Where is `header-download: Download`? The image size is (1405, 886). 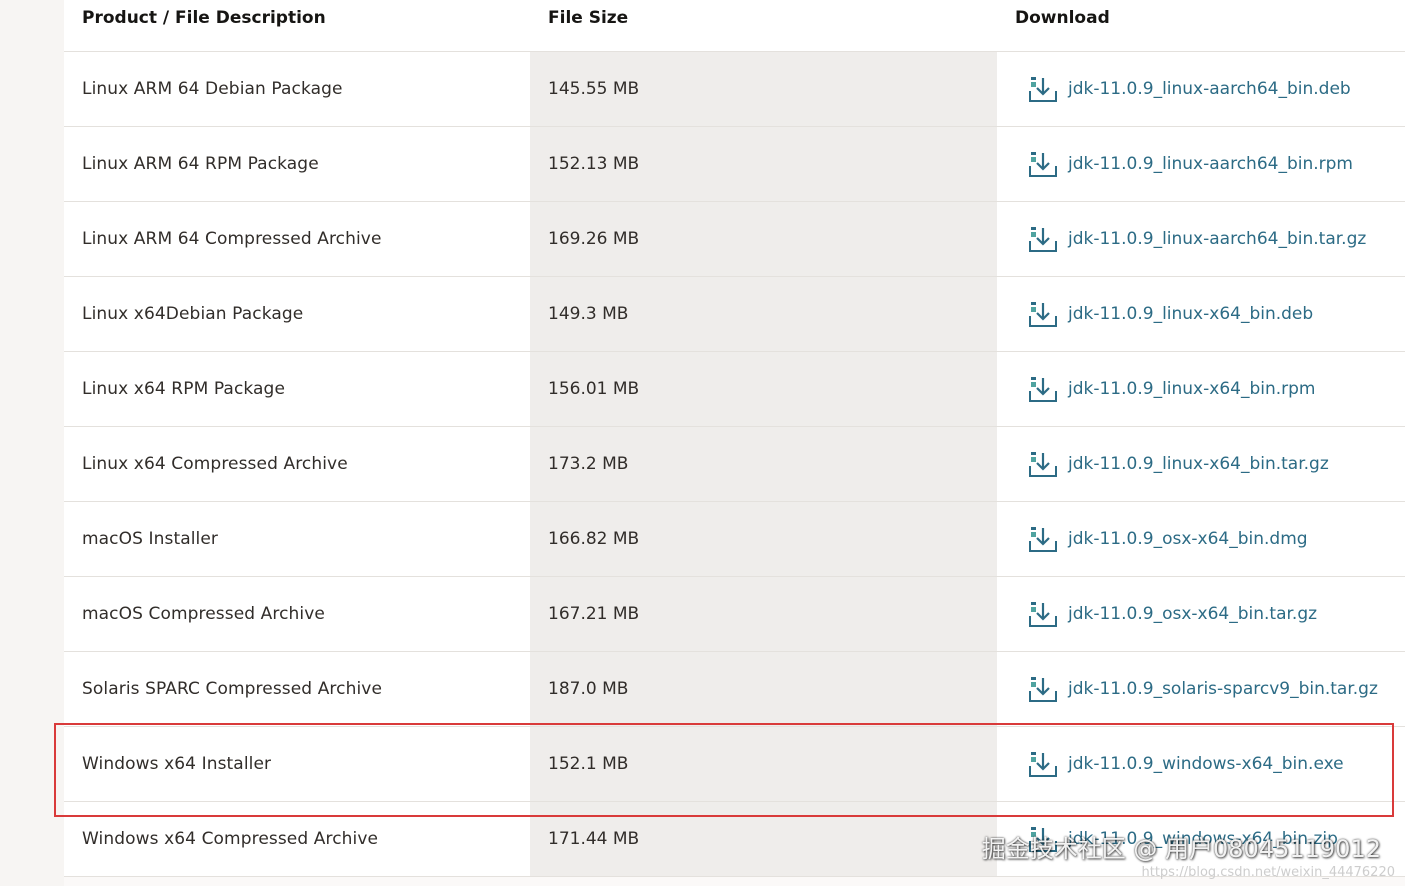 header-download: Download is located at coordinates (1201, 25).